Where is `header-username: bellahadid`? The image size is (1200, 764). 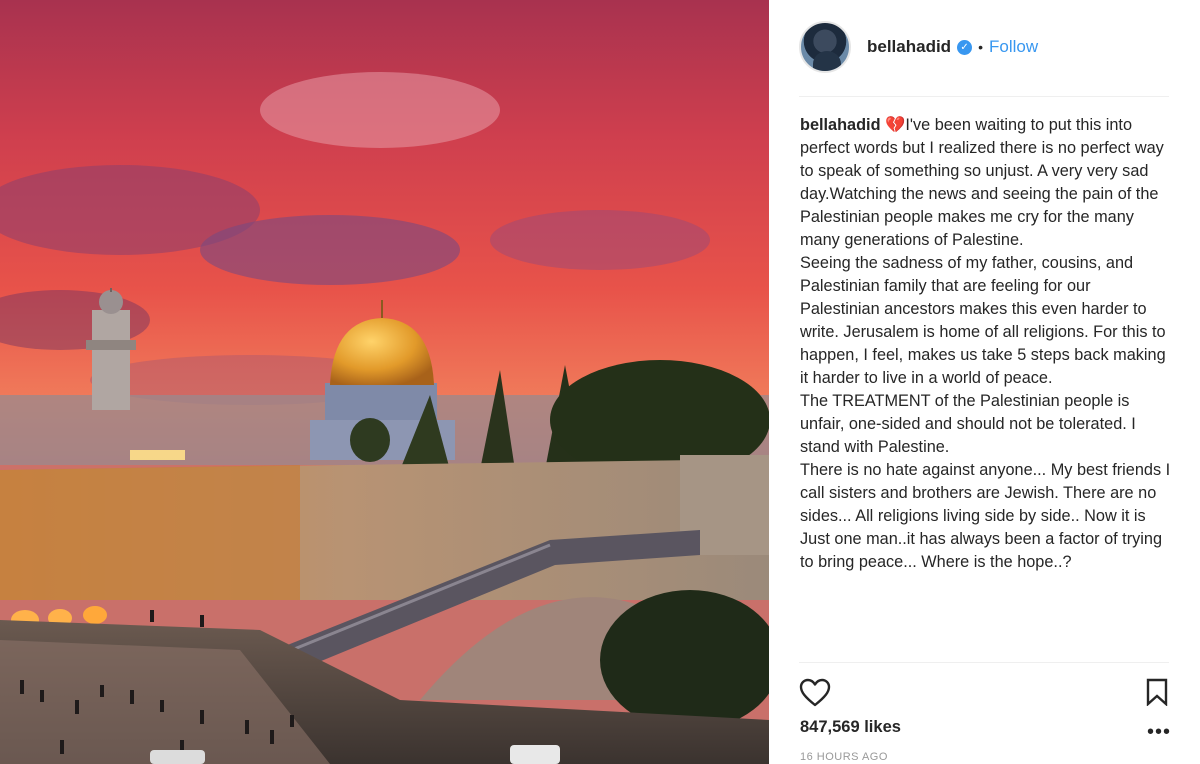
header-username: bellahadid is located at coordinates (909, 47).